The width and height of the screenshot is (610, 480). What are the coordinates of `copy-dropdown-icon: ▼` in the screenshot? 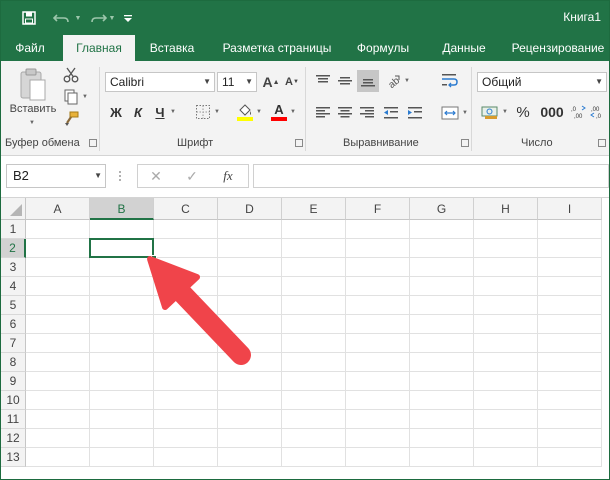 It's located at (85, 97).